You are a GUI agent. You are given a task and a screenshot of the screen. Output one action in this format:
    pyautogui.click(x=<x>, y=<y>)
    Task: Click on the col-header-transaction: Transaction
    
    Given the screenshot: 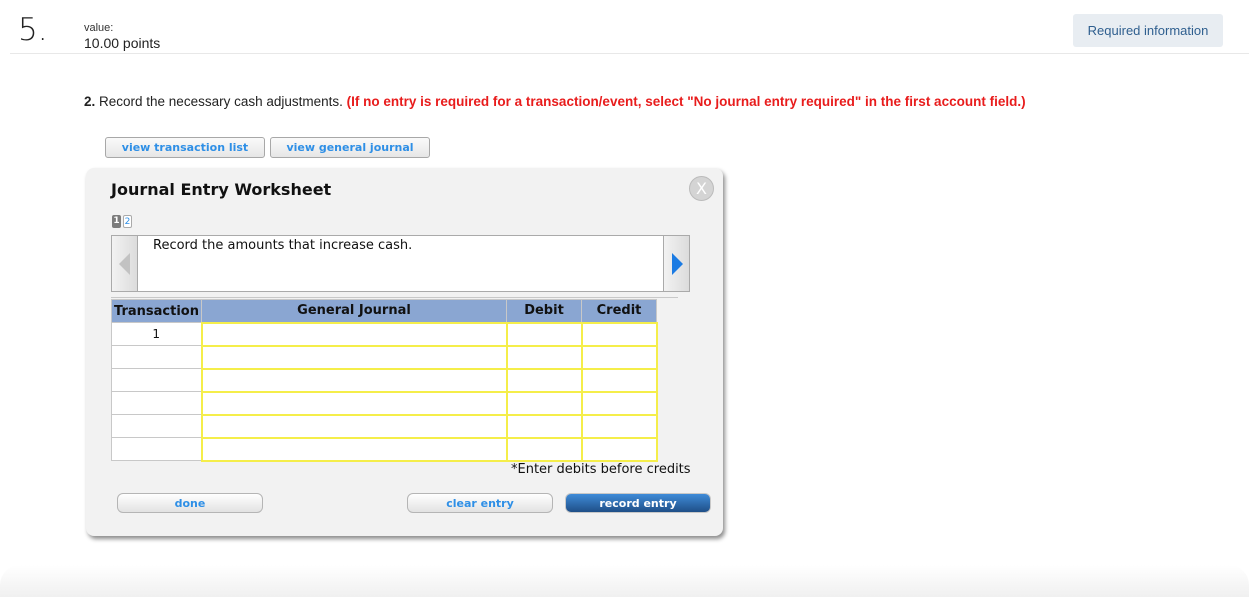 What is the action you would take?
    pyautogui.click(x=156, y=311)
    